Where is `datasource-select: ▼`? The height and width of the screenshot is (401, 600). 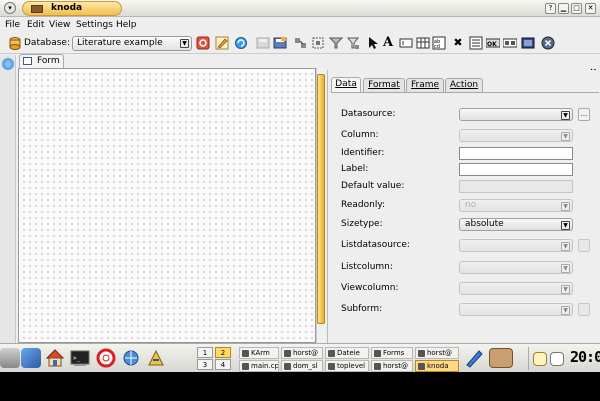
datasource-select: ▼ is located at coordinates (516, 114).